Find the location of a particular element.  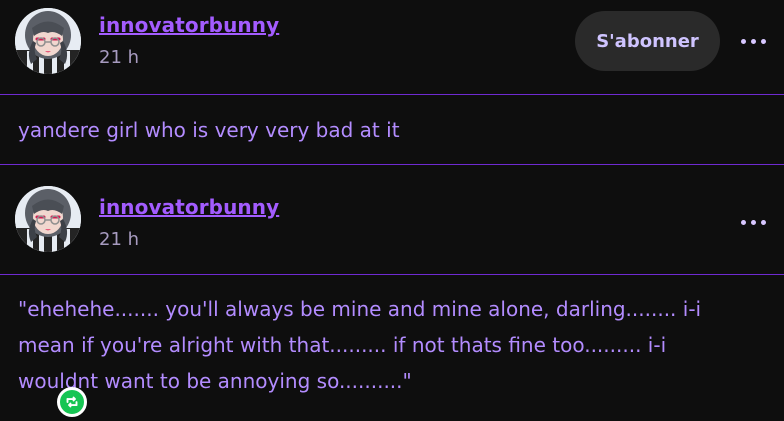

post-author-name: innovatorbunny is located at coordinates (189, 25).